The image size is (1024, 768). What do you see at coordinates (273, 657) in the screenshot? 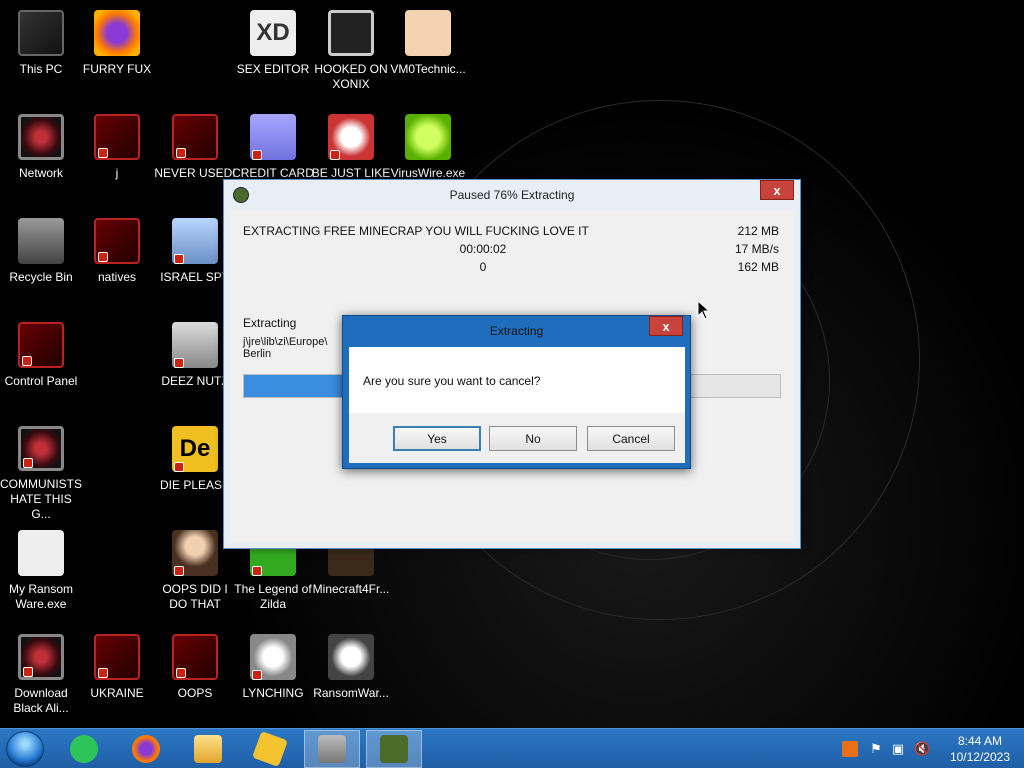
I see `rope-icon` at bounding box center [273, 657].